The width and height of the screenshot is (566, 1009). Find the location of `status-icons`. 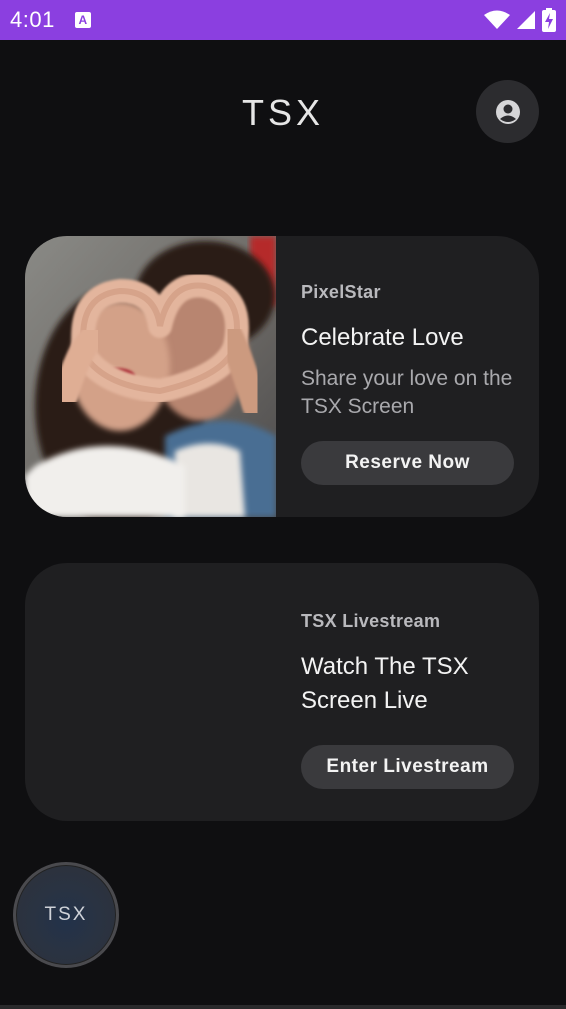

status-icons is located at coordinates (520, 20).